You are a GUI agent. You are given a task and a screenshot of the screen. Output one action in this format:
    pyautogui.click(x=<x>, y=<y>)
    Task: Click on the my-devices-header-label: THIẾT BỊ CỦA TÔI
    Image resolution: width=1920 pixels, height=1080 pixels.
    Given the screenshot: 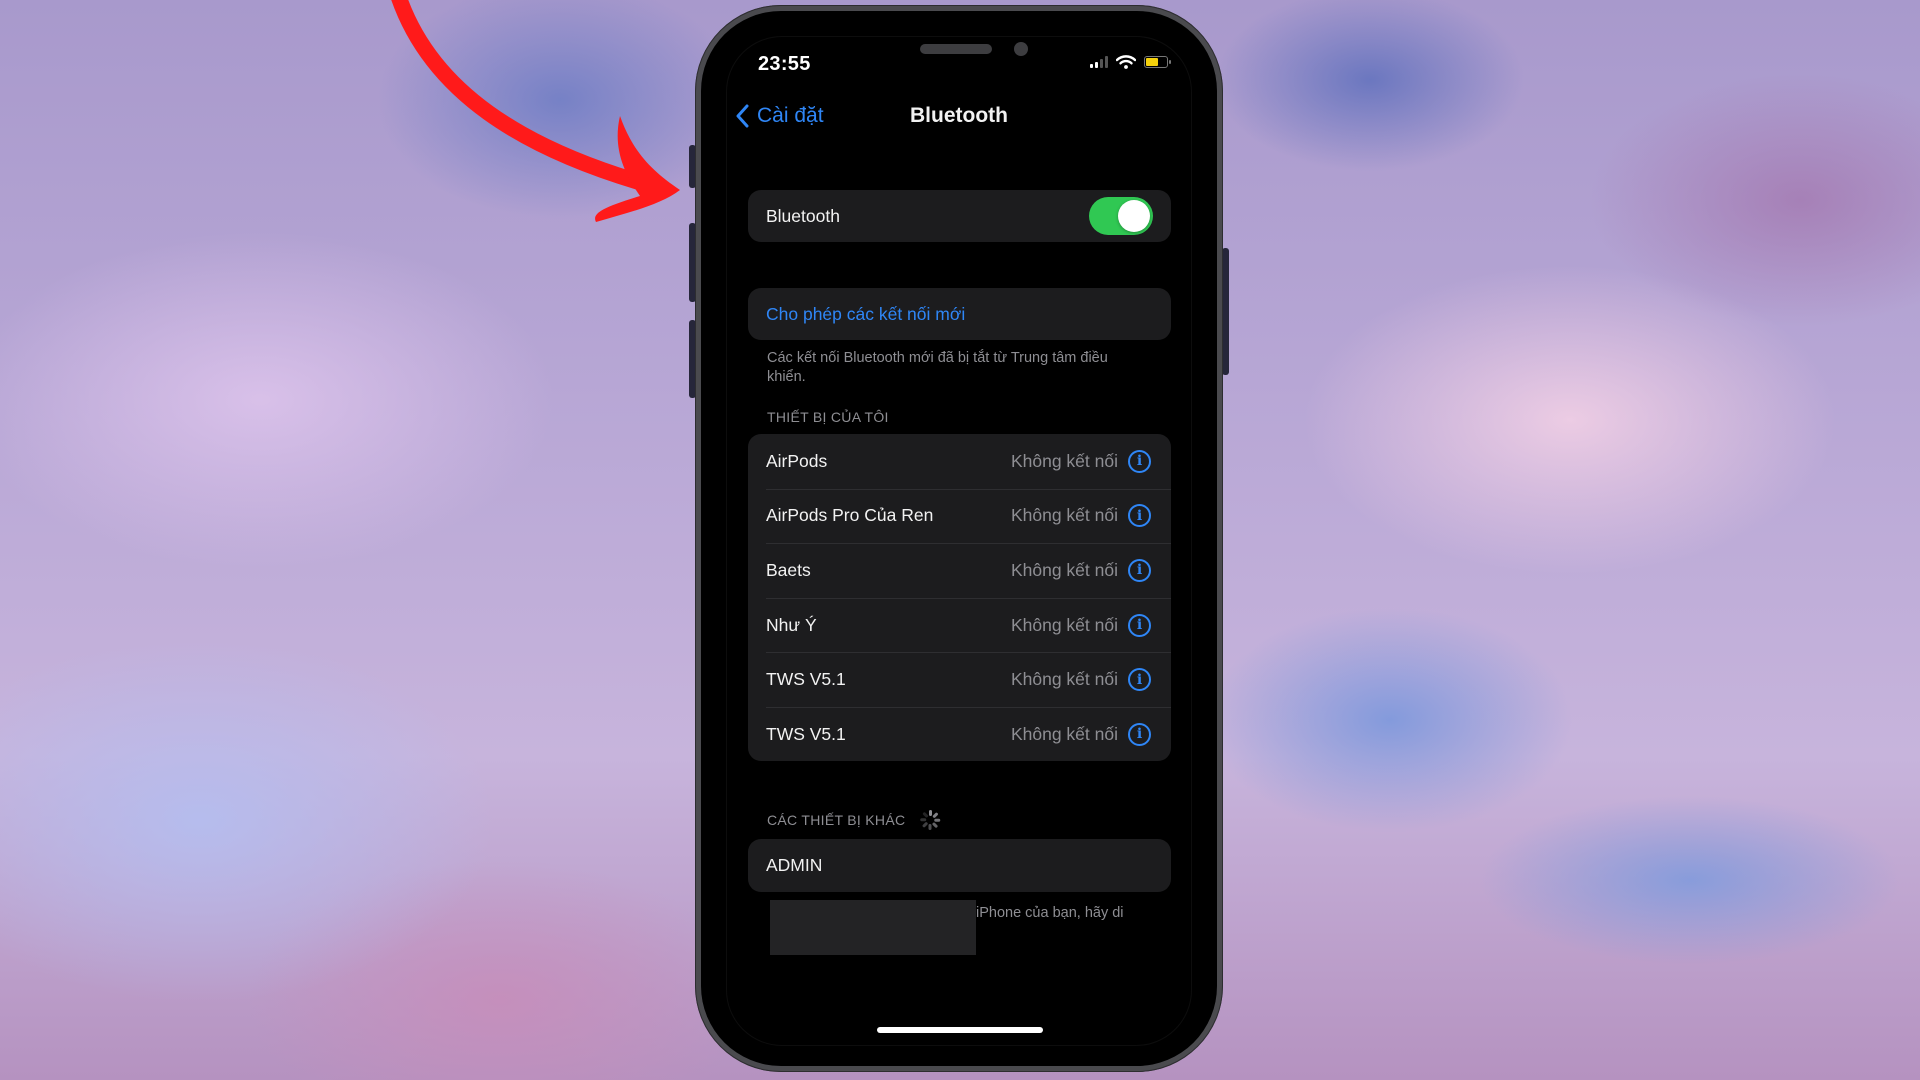 What is the action you would take?
    pyautogui.click(x=828, y=417)
    